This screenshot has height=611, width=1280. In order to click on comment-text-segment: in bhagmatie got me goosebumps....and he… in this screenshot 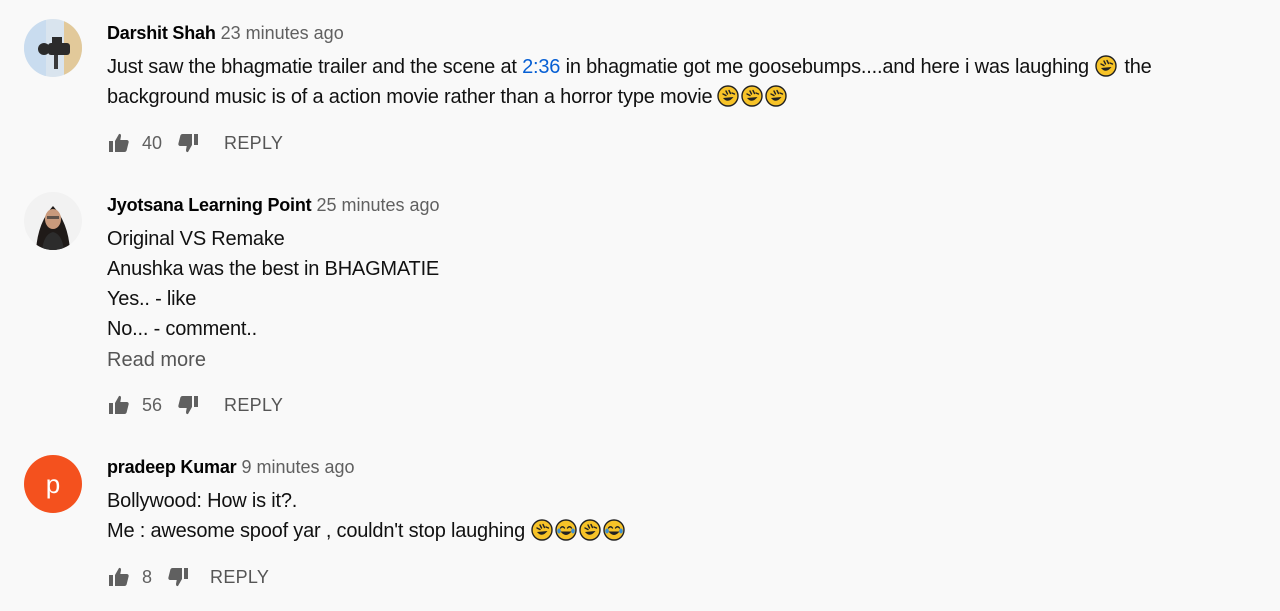, I will do `click(825, 67)`.